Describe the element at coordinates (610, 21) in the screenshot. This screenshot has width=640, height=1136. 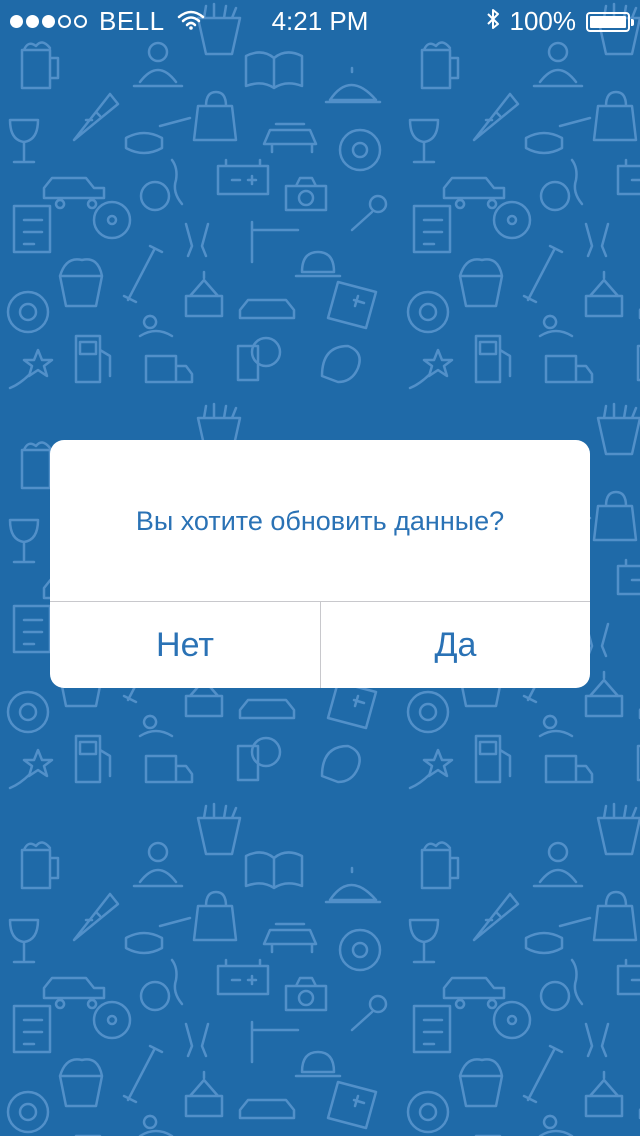
I see `battery-icon` at that location.